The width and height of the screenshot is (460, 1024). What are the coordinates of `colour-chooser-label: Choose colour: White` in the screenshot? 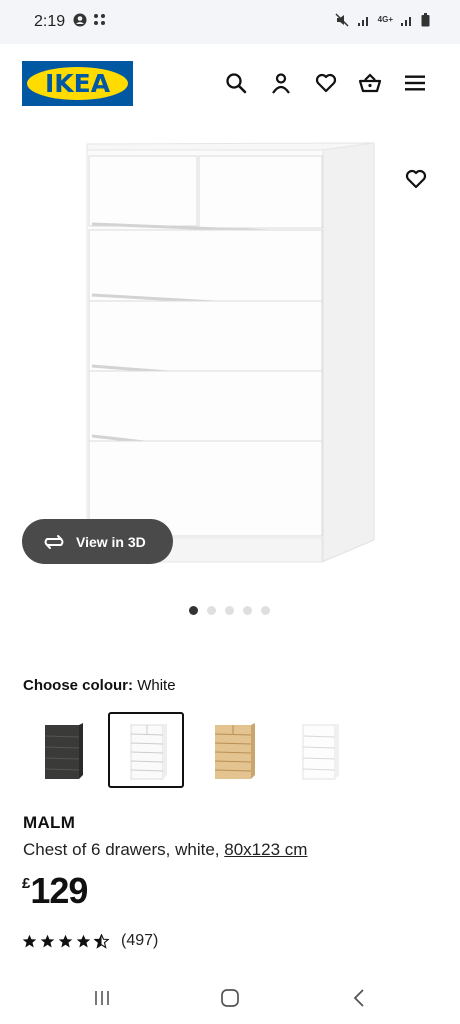 It's located at (99, 685).